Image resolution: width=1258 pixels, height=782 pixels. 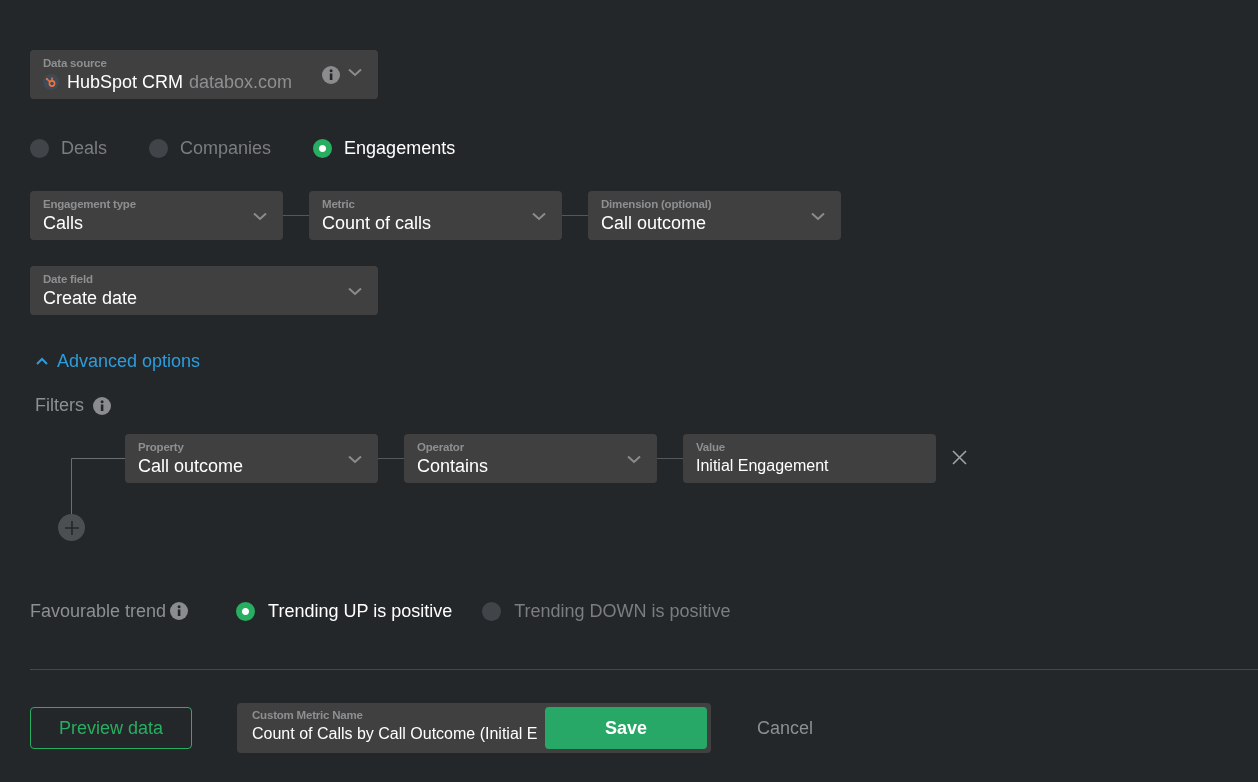 I want to click on field-label: Engagement type, so click(x=89, y=204).